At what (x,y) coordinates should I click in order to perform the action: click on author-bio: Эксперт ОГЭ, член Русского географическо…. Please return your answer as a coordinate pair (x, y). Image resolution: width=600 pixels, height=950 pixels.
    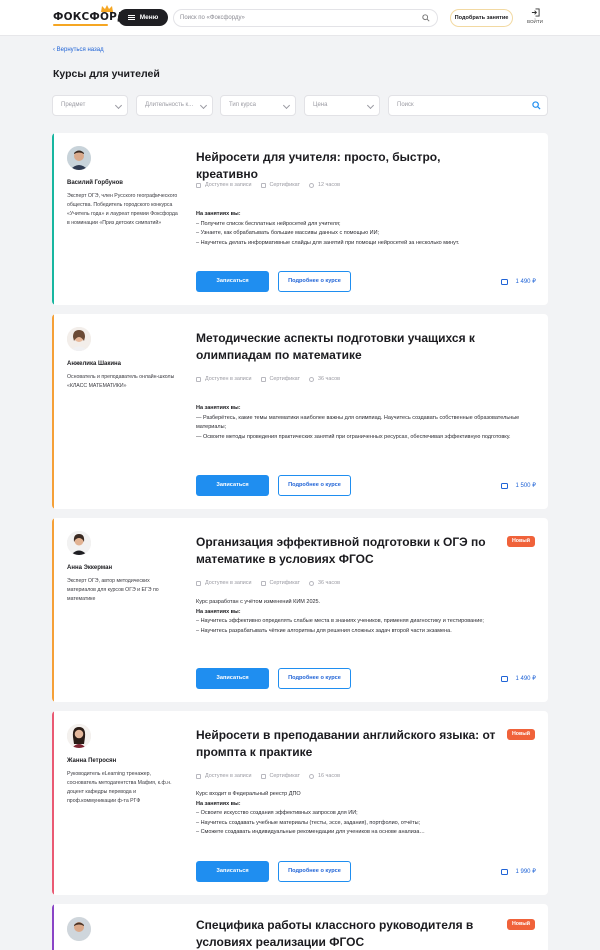
    Looking at the image, I should click on (122, 209).